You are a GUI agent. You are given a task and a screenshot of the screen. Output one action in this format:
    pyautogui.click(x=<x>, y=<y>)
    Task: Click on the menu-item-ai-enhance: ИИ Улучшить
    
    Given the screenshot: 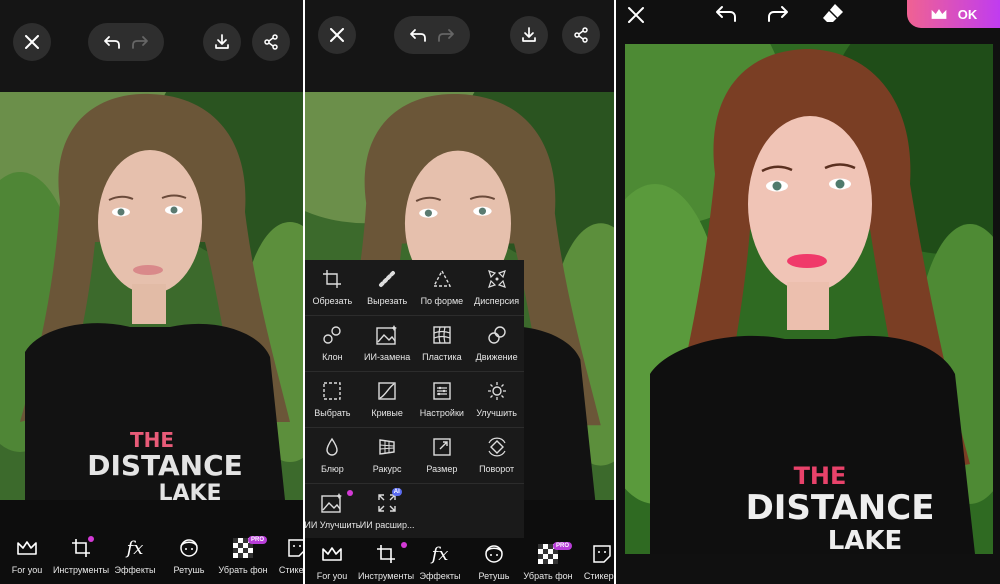 What is the action you would take?
    pyautogui.click(x=332, y=512)
    